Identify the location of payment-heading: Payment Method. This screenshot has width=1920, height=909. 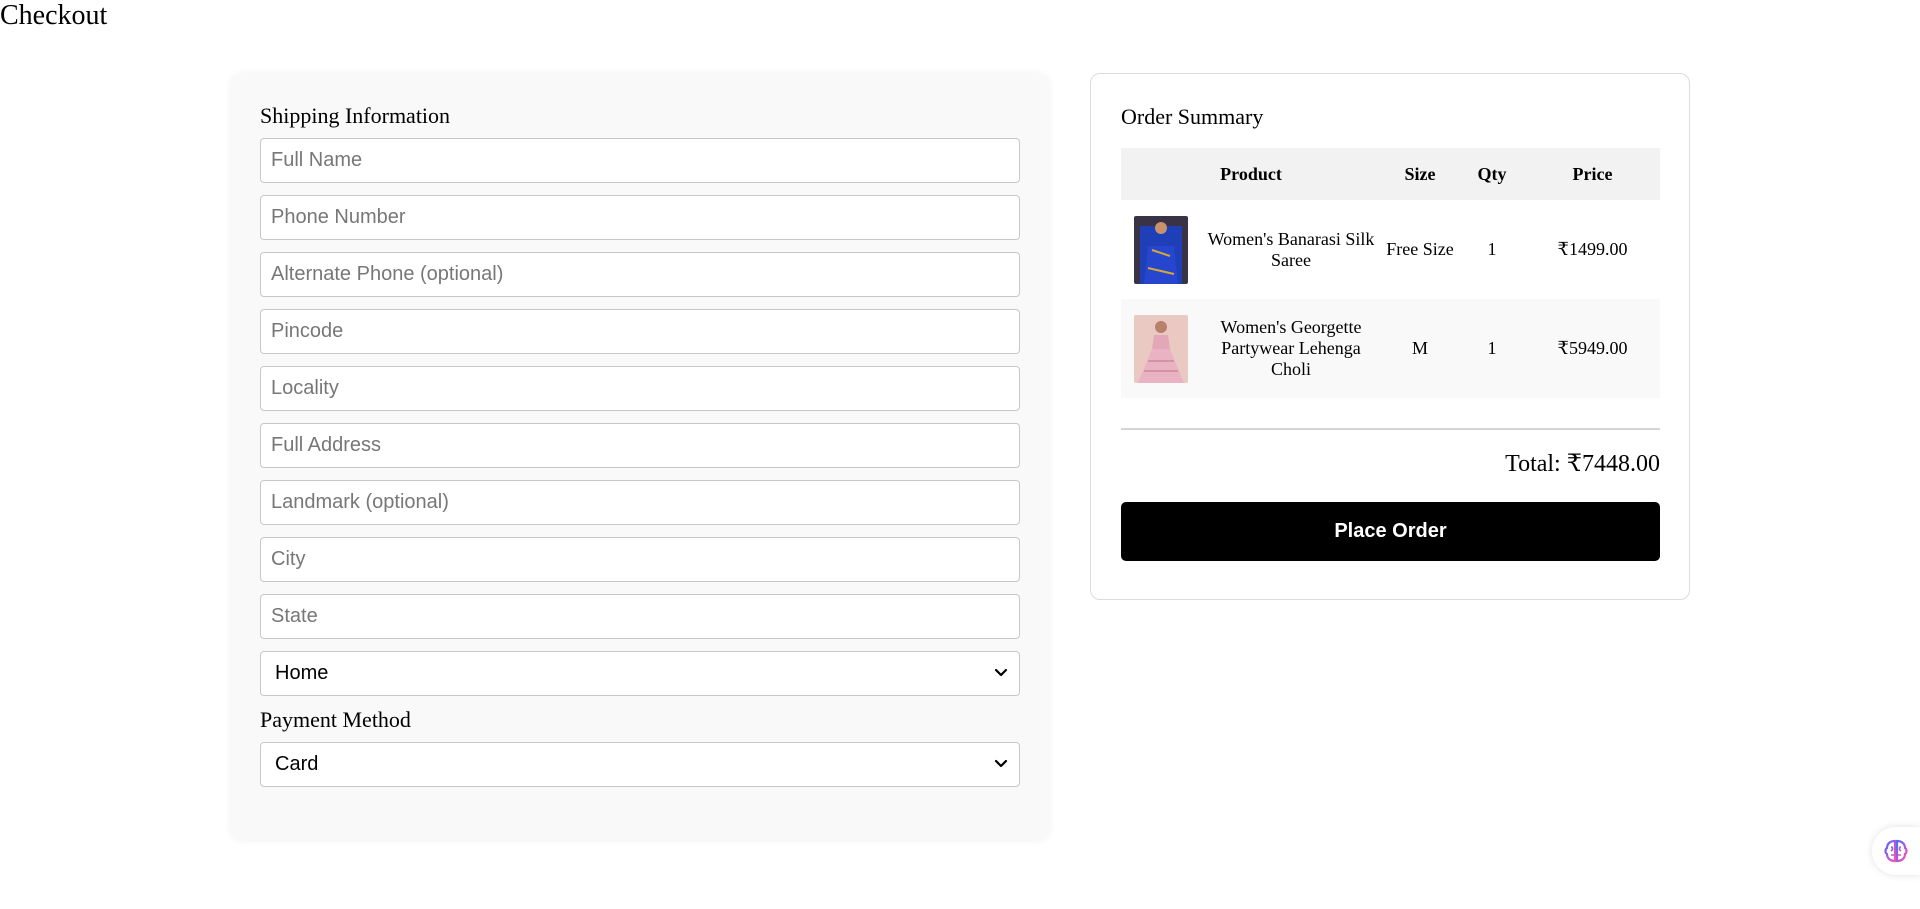
(335, 719).